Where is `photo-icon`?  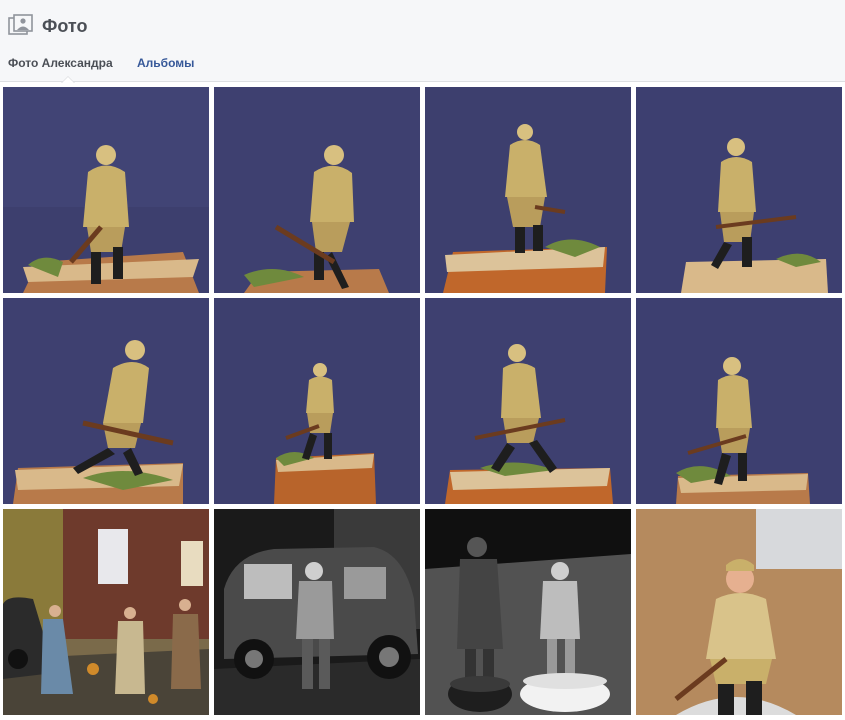 photo-icon is located at coordinates (21, 26).